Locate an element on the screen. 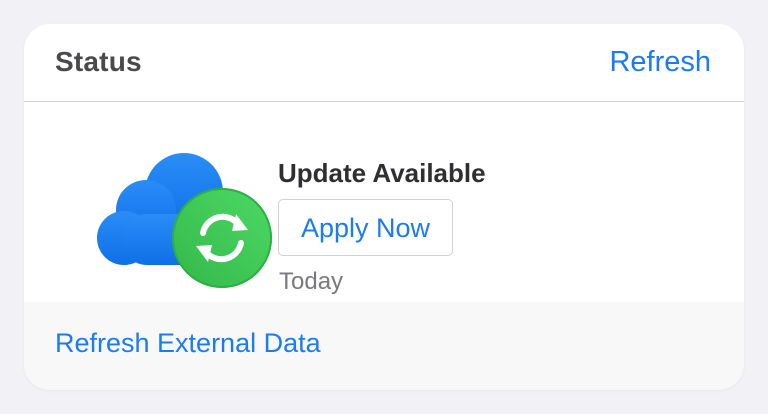  update-title: Update Available is located at coordinates (382, 173).